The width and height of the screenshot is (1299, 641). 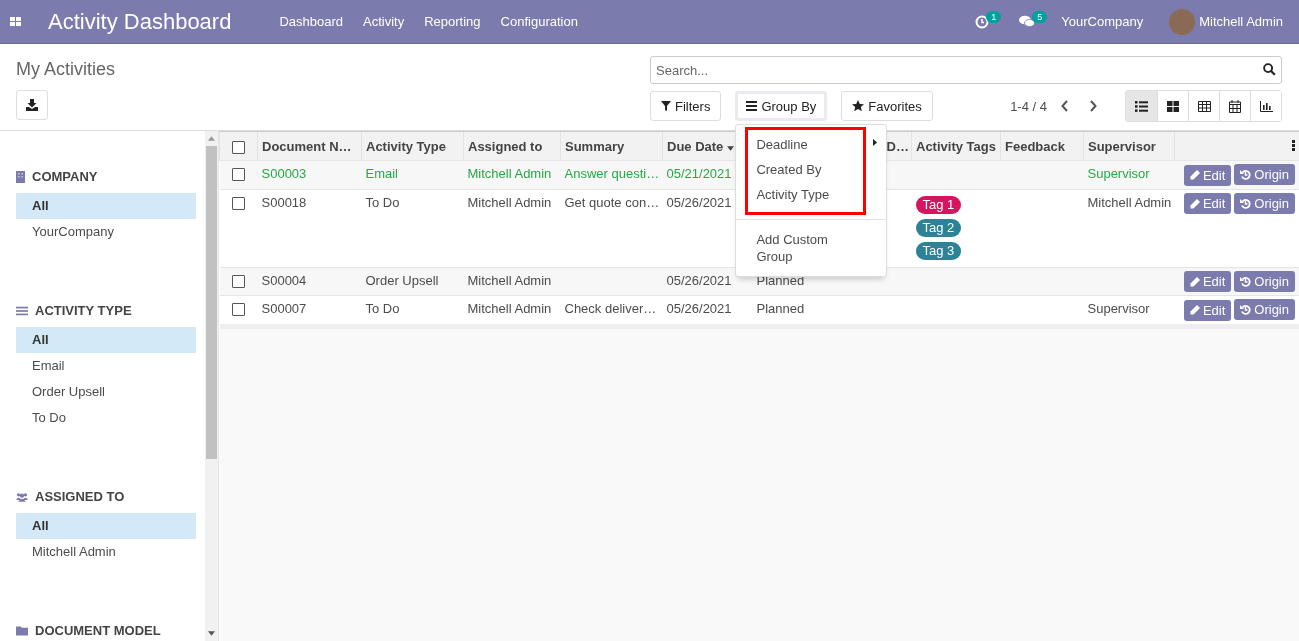 What do you see at coordinates (106, 392) in the screenshot?
I see `filter-item: Order Upsell` at bounding box center [106, 392].